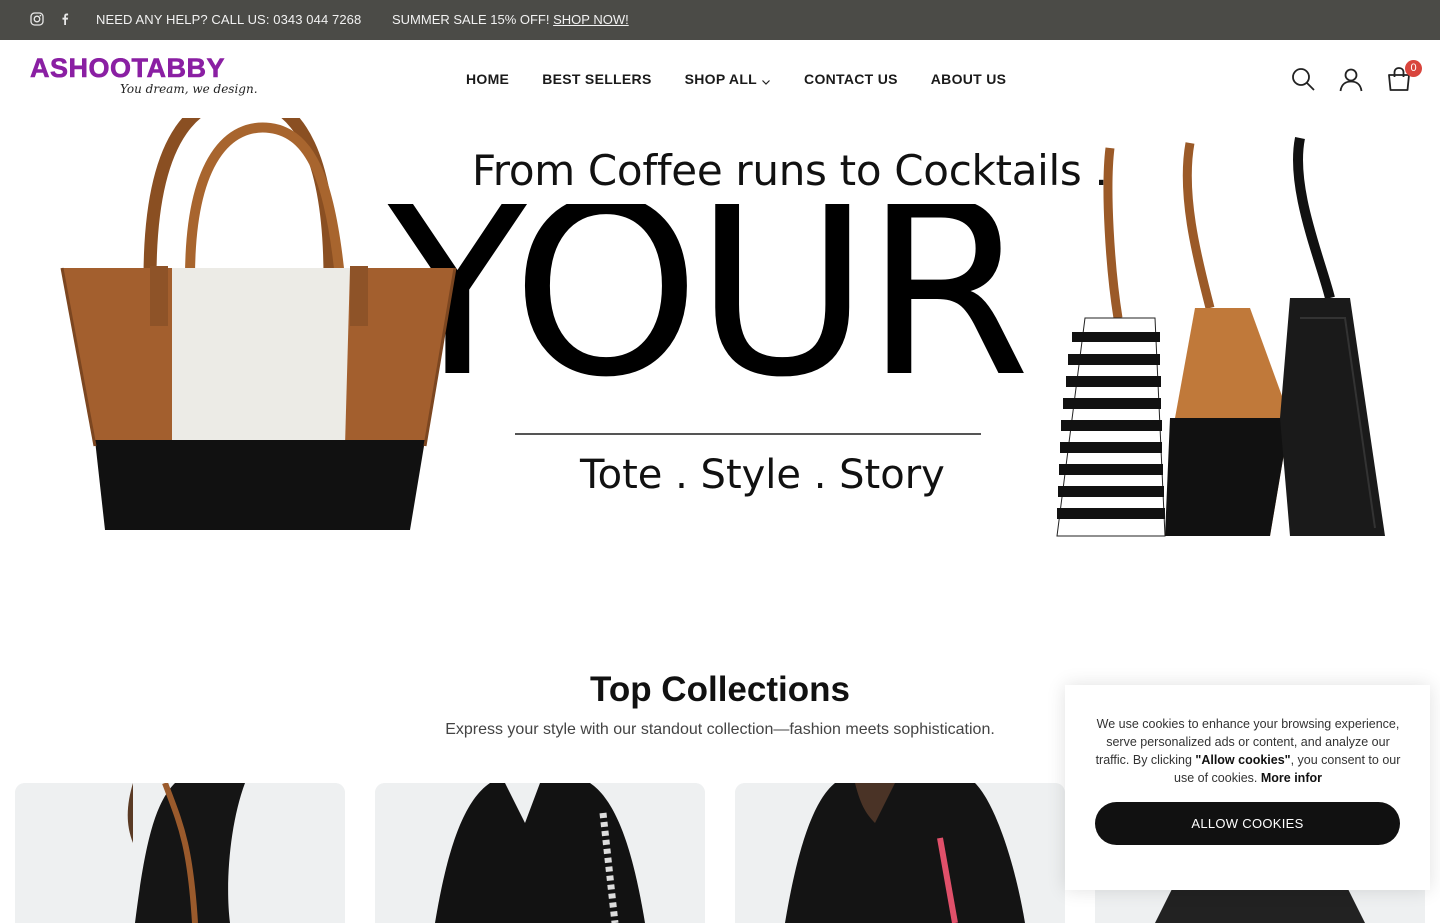 The height and width of the screenshot is (923, 1440). What do you see at coordinates (189, 89) in the screenshot?
I see `logo-tagline: You dream, we design.` at bounding box center [189, 89].